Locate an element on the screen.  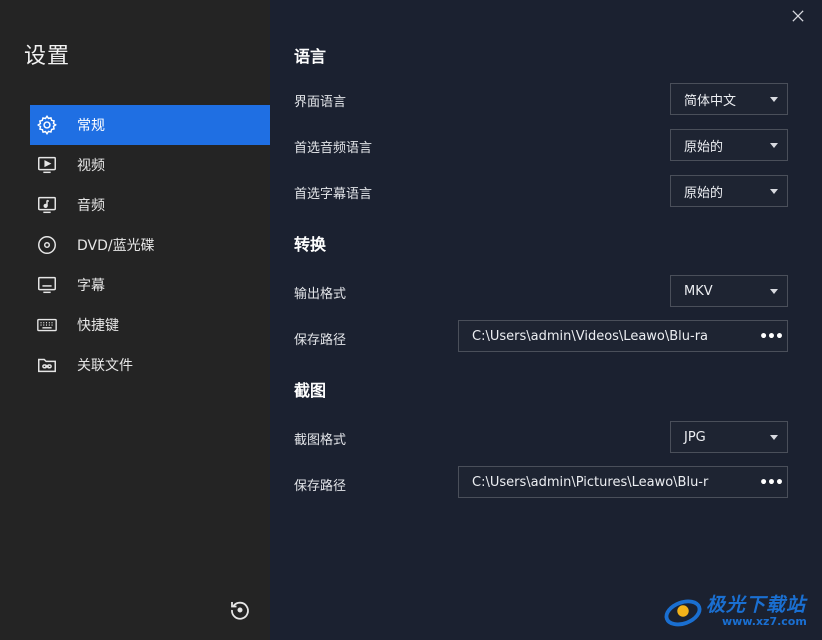
subtitle-language-select: 原始的 is located at coordinates (729, 191).